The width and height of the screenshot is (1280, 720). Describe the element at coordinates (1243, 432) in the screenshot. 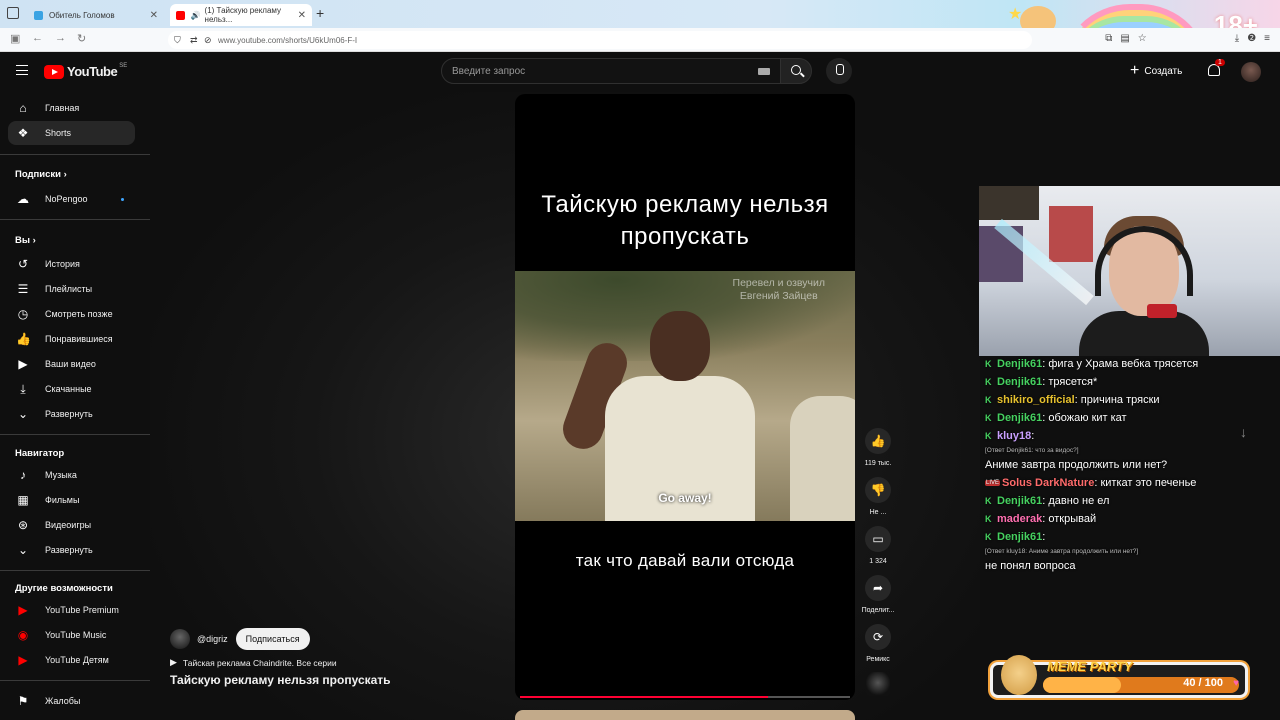

I see `scroll-down-icon: ↓` at that location.